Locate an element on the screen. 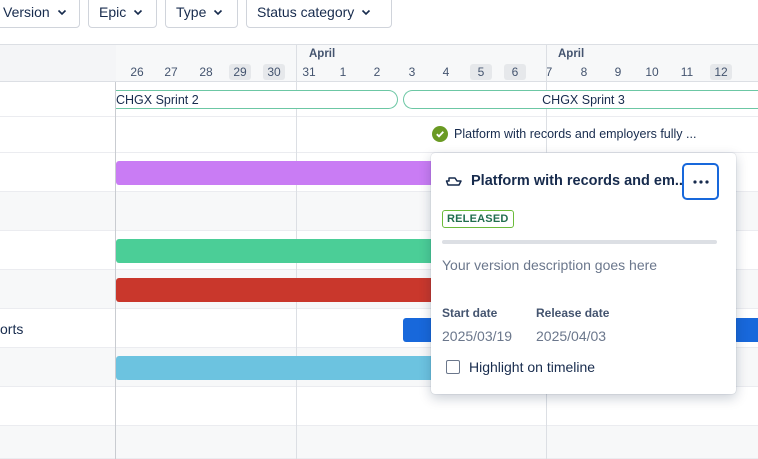 The height and width of the screenshot is (459, 758). day-label: 31 is located at coordinates (309, 72).